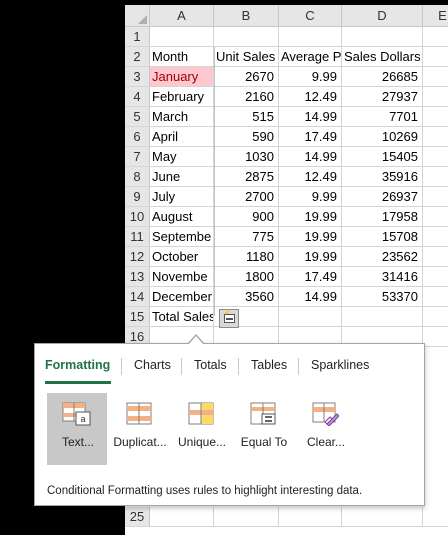 This screenshot has height=535, width=448. Describe the element at coordinates (137, 317) in the screenshot. I see `row-header: 15` at that location.